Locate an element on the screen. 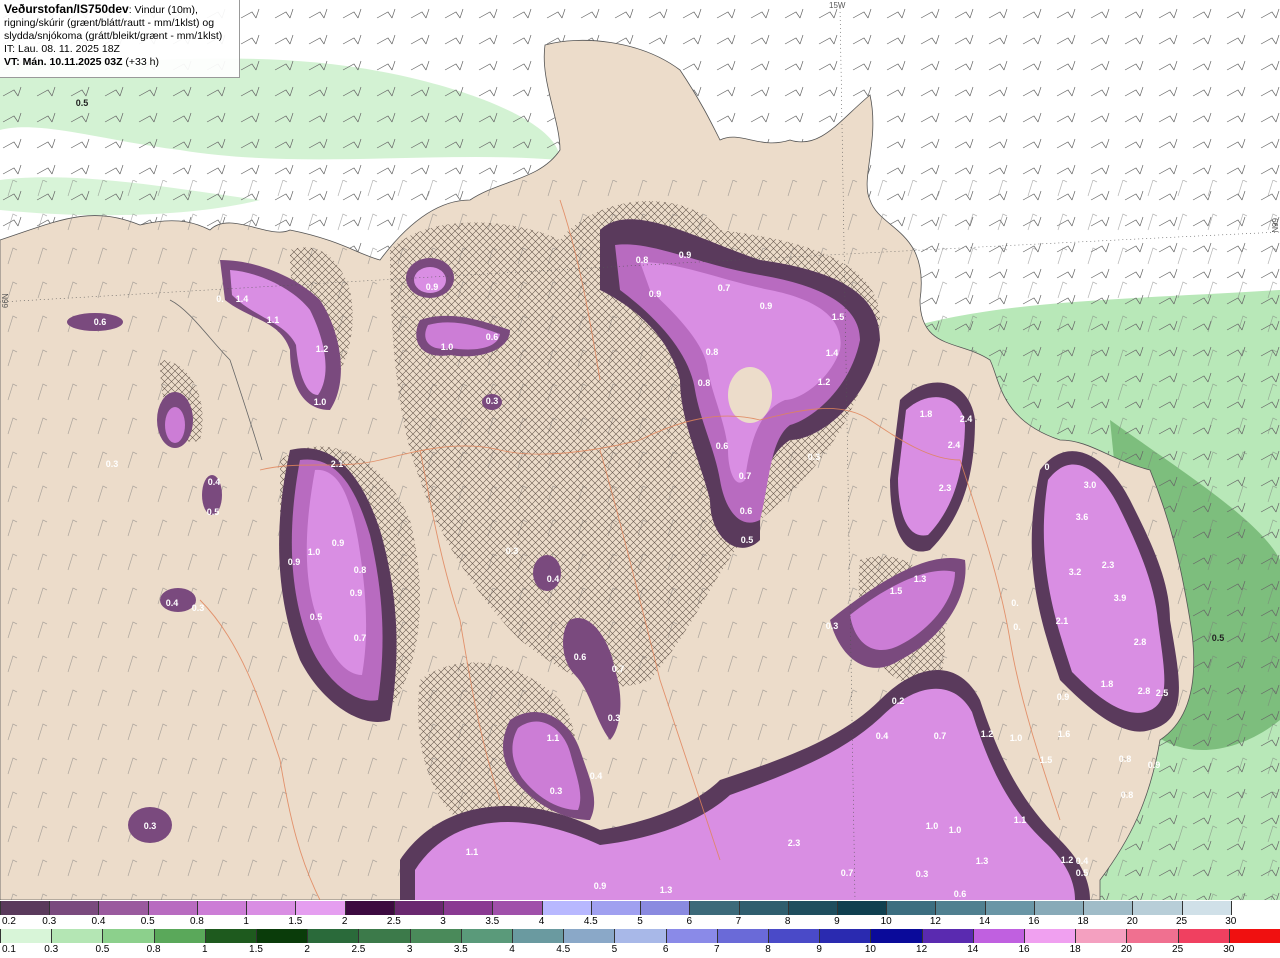  colorbar-tick-label: 6 is located at coordinates (689, 921).